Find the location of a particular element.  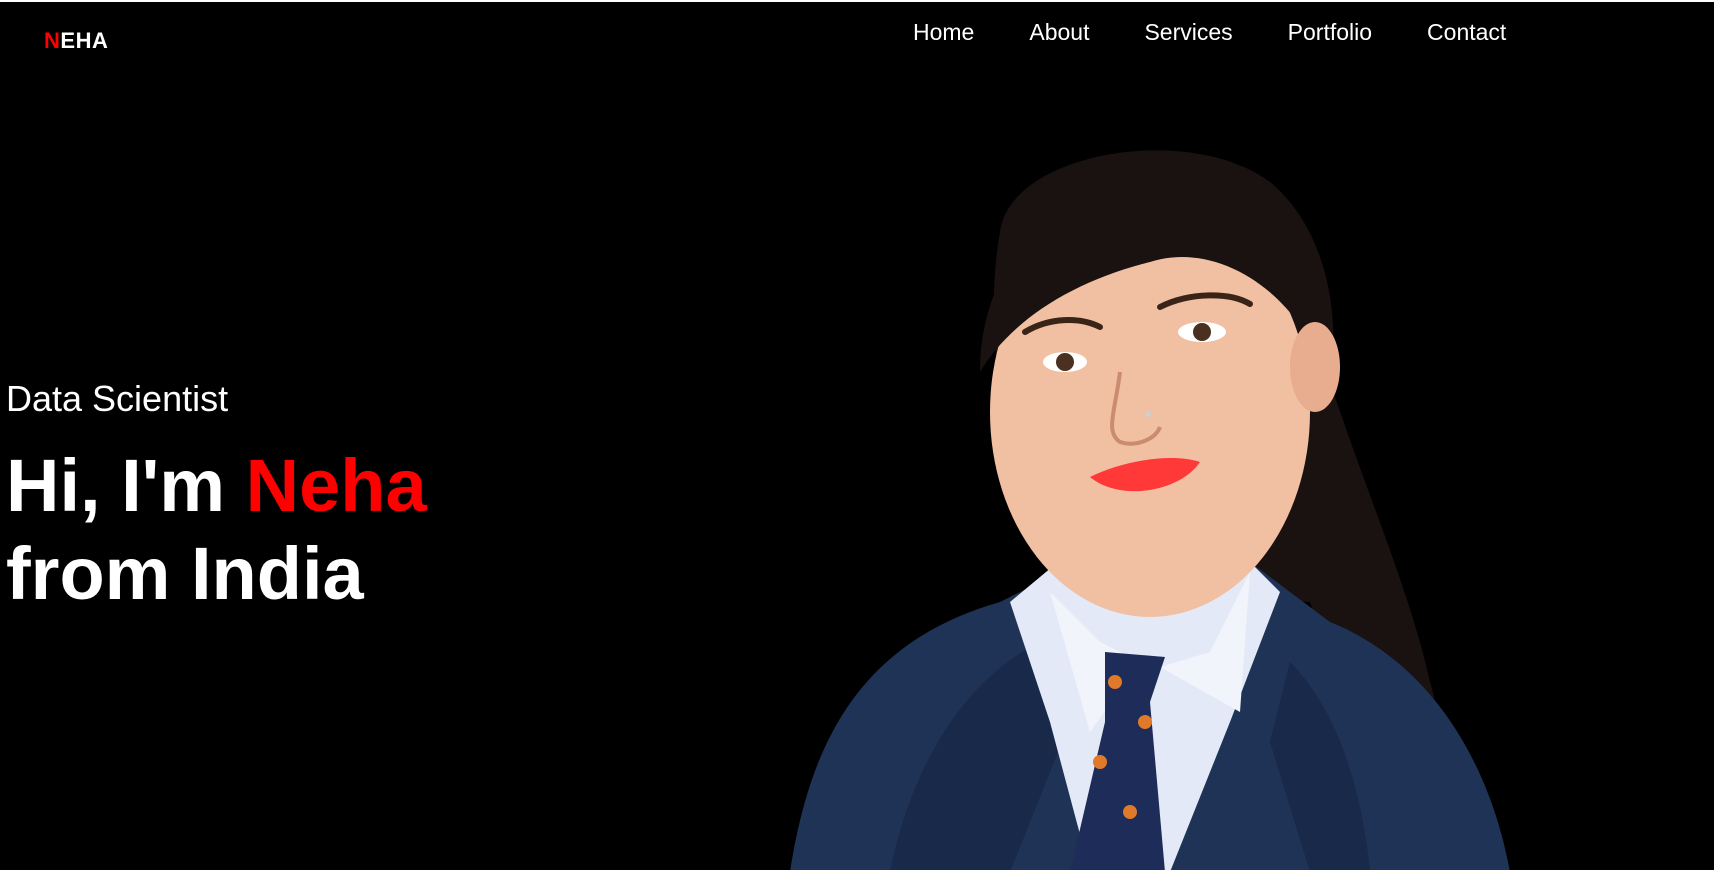

site-logo: NEHA is located at coordinates (76, 41).